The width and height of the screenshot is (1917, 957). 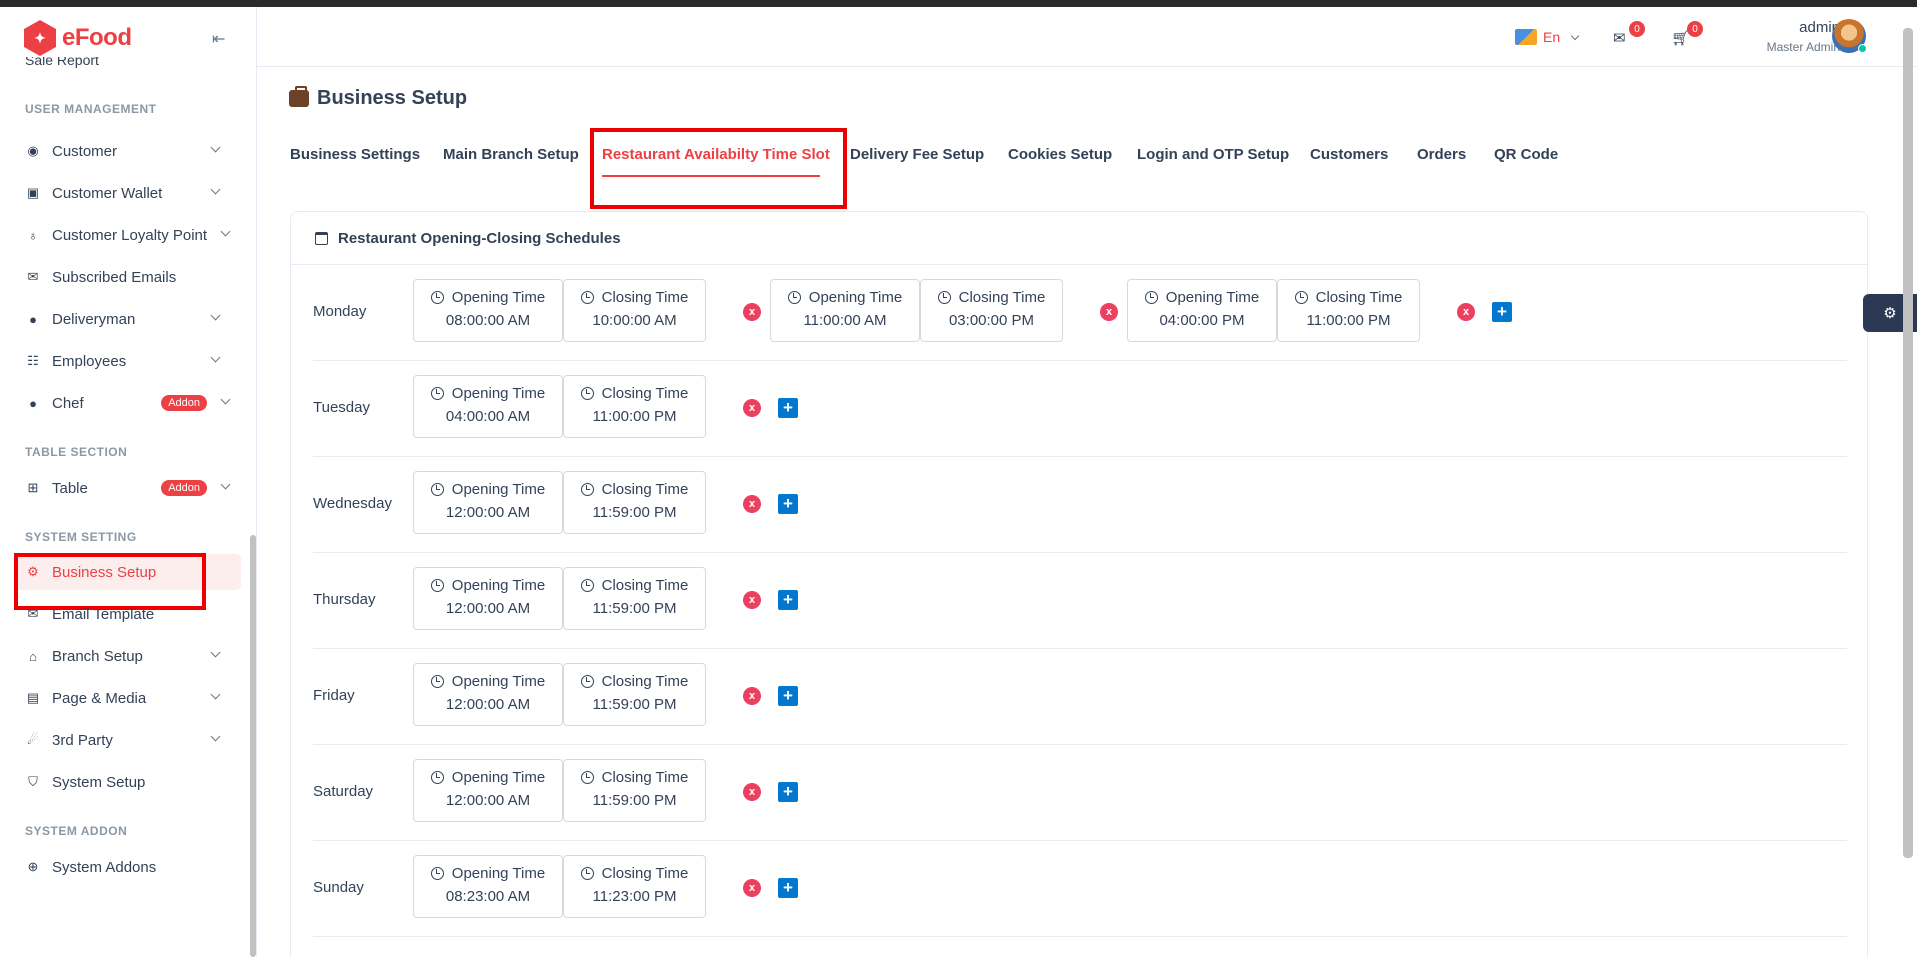 What do you see at coordinates (40, 38) in the screenshot?
I see `logo-icon: ✦` at bounding box center [40, 38].